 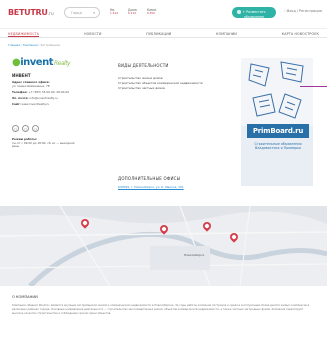 I want to click on contact-phone: Телефон: +7 (383) 35-00-00, 28-00-00, so click(x=54, y=92).